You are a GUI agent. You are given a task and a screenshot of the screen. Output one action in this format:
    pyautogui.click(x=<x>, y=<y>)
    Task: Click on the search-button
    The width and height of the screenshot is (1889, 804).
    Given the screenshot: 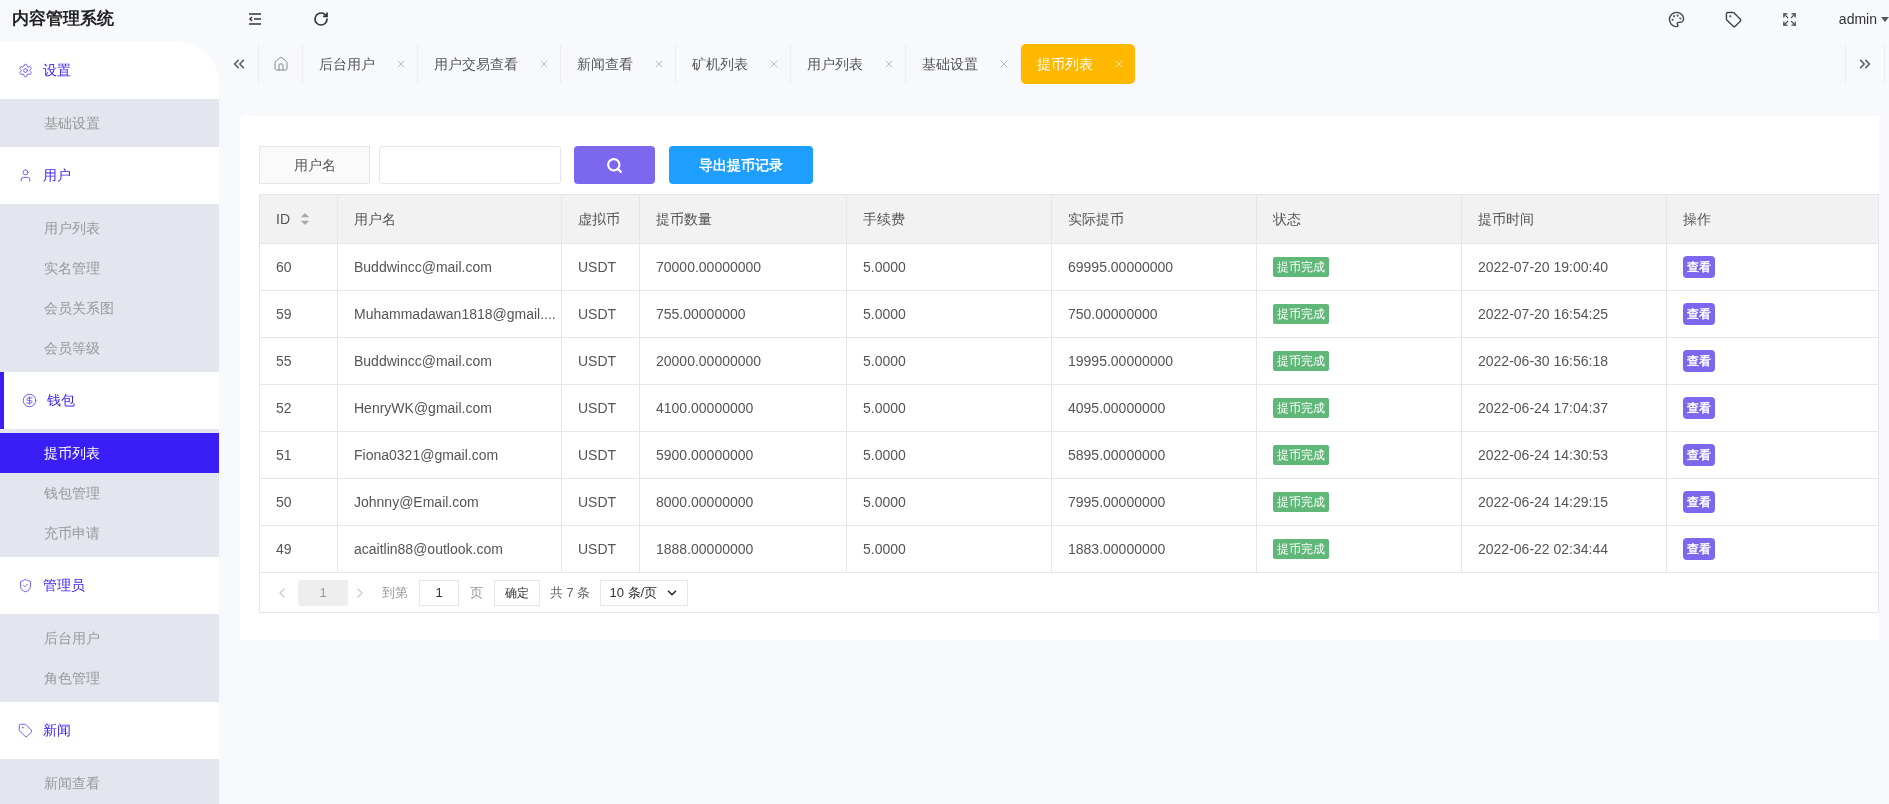 What is the action you would take?
    pyautogui.click(x=614, y=165)
    